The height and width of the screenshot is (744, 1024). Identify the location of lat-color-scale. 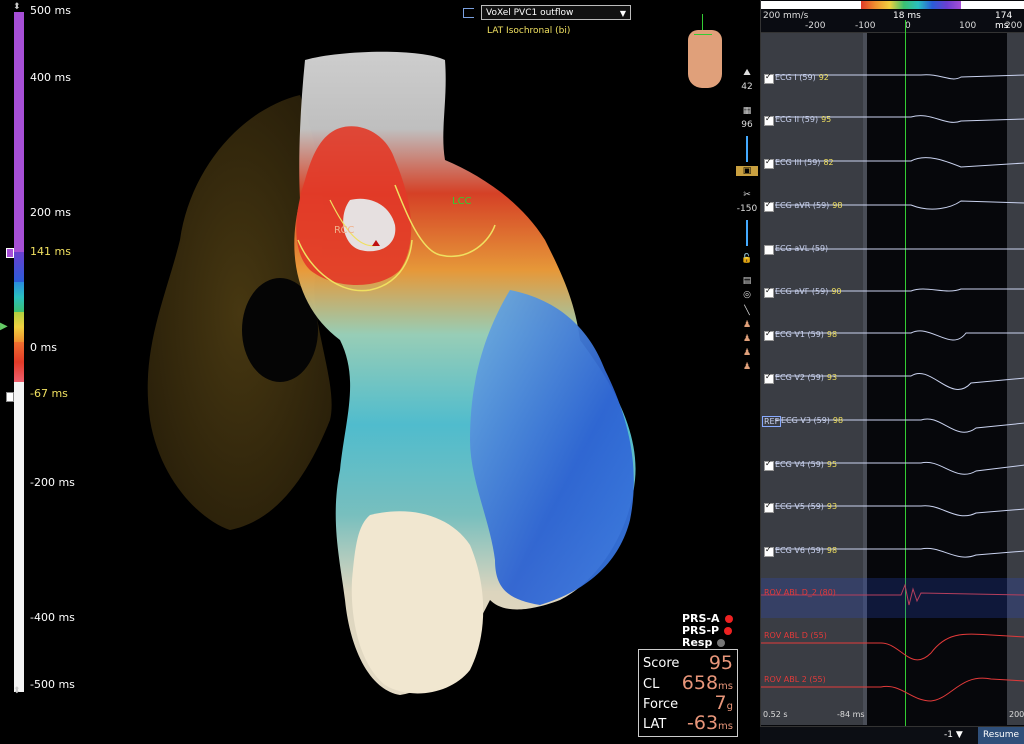
(19, 352).